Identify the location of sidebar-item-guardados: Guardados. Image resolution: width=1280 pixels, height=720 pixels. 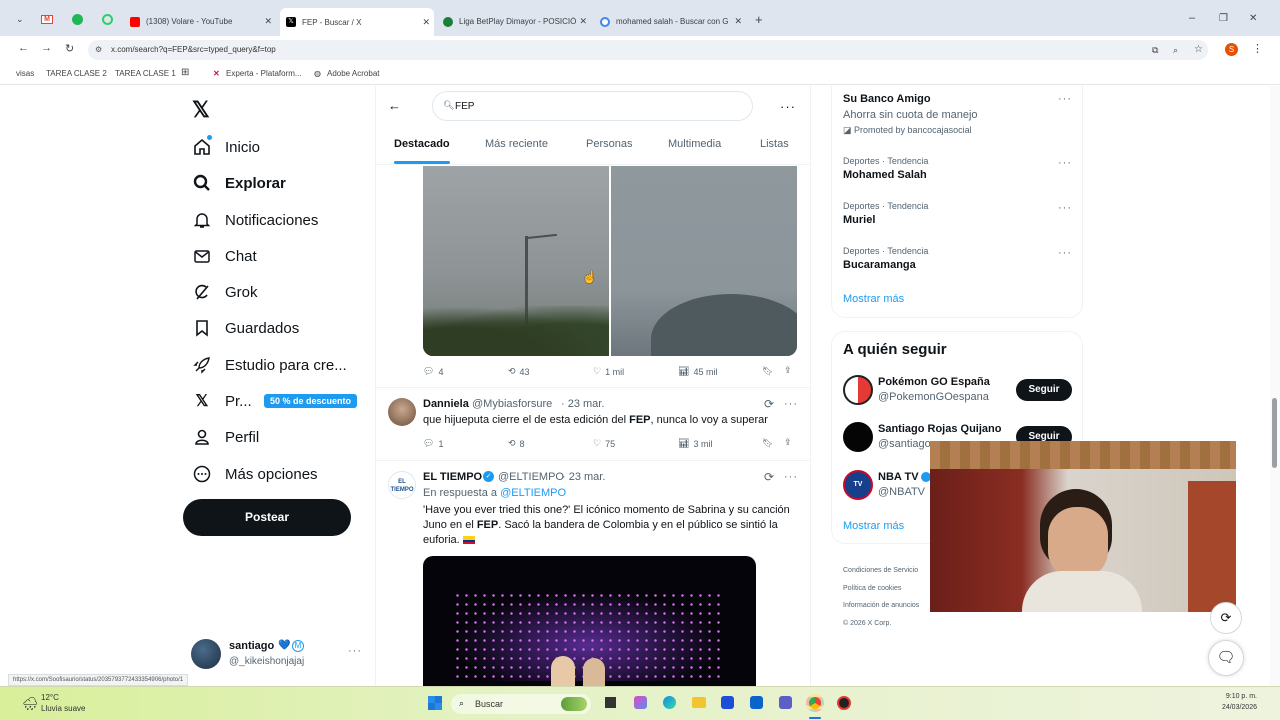
(246, 328).